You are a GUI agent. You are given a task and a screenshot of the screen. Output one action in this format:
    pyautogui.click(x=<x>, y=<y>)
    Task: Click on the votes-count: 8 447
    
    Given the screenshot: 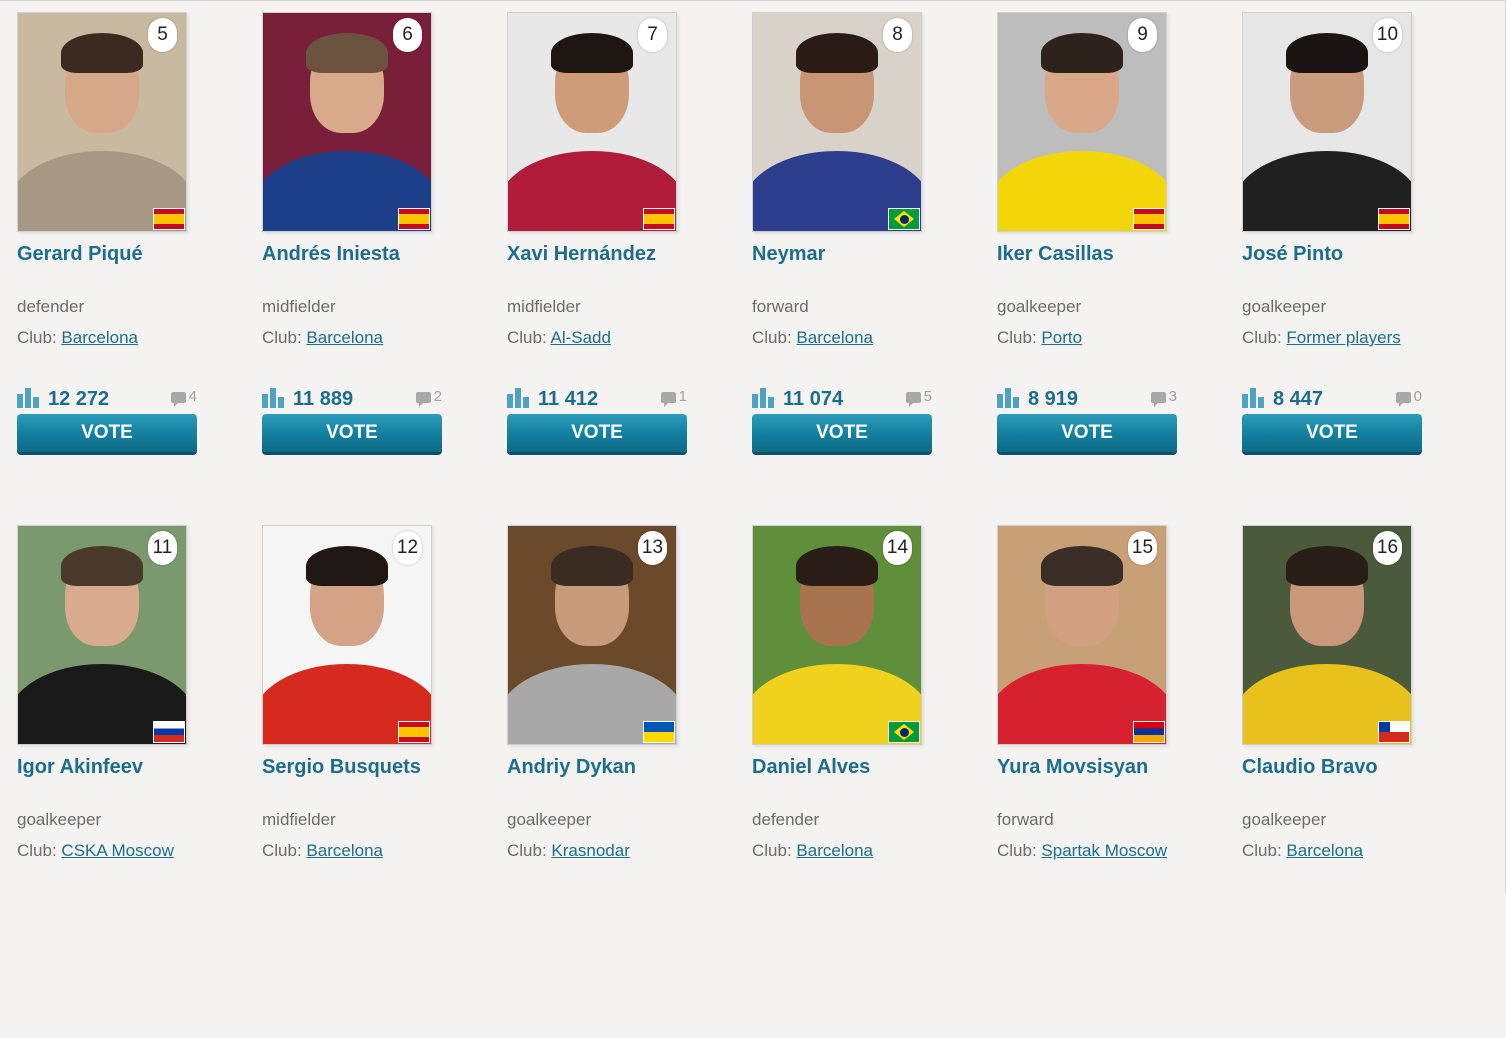 What is the action you would take?
    pyautogui.click(x=1298, y=399)
    